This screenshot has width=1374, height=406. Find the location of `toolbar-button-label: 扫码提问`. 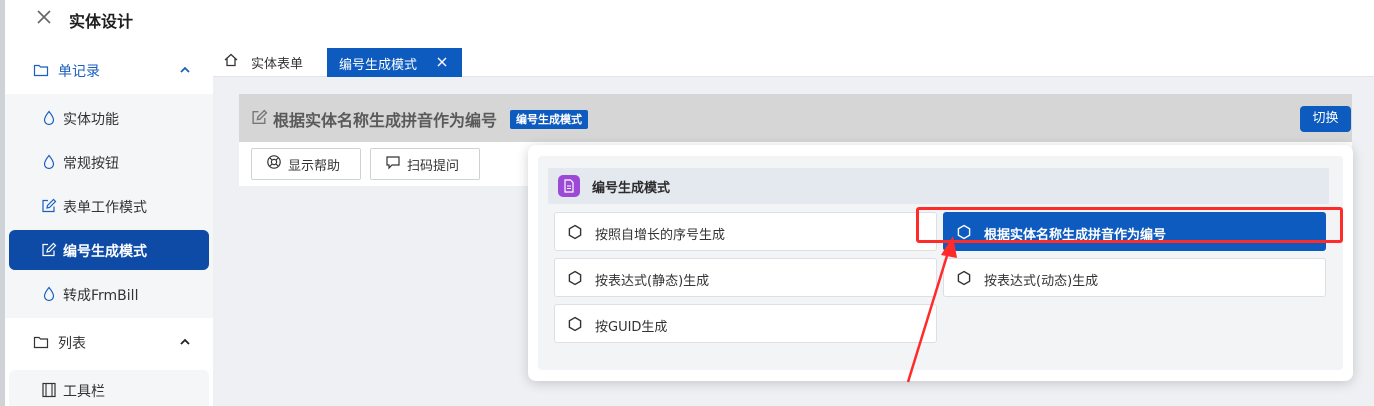

toolbar-button-label: 扫码提问 is located at coordinates (433, 166).